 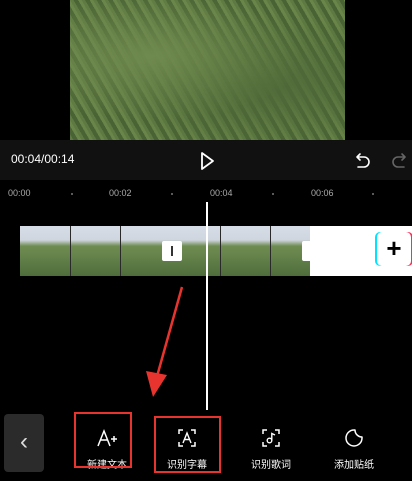 What do you see at coordinates (165, 341) in the screenshot?
I see `red-arrow-annotation` at bounding box center [165, 341].